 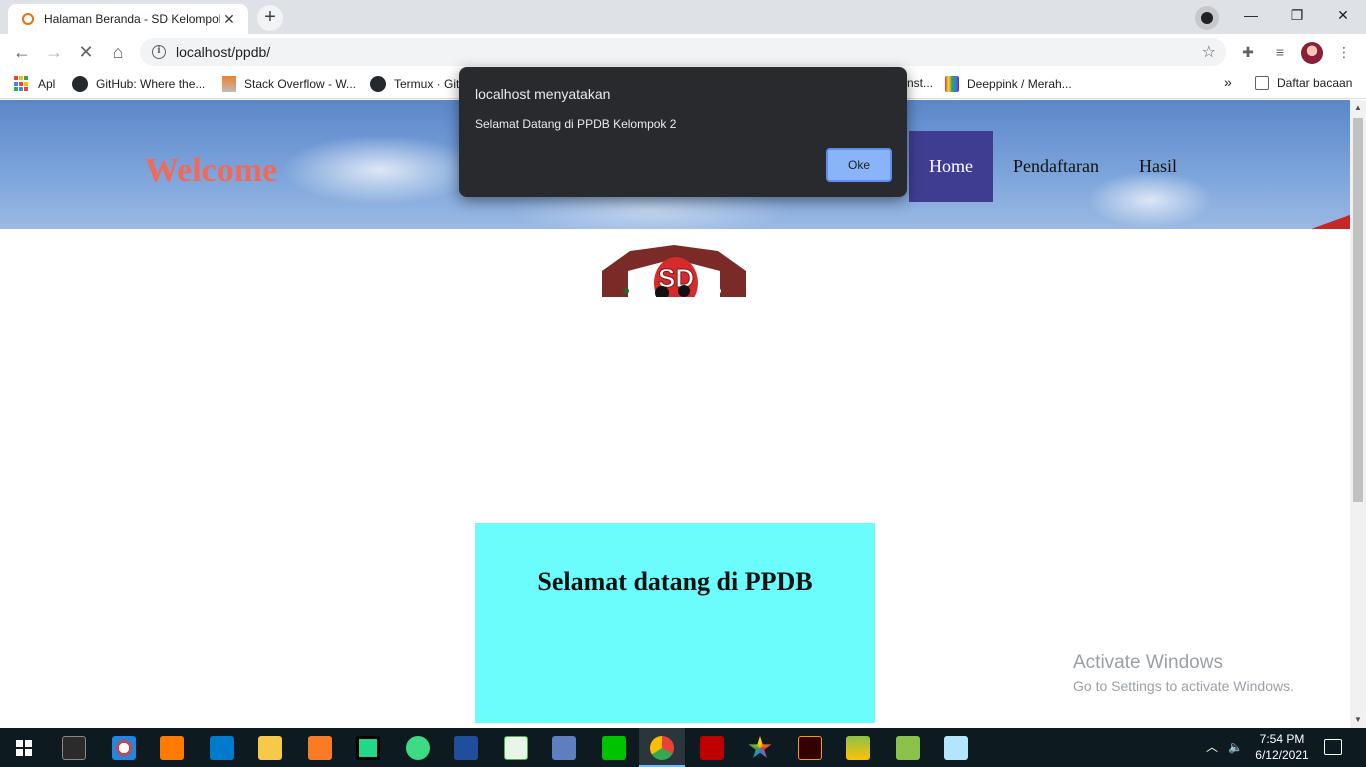 What do you see at coordinates (712, 748) in the screenshot?
I see `filezilla-icon` at bounding box center [712, 748].